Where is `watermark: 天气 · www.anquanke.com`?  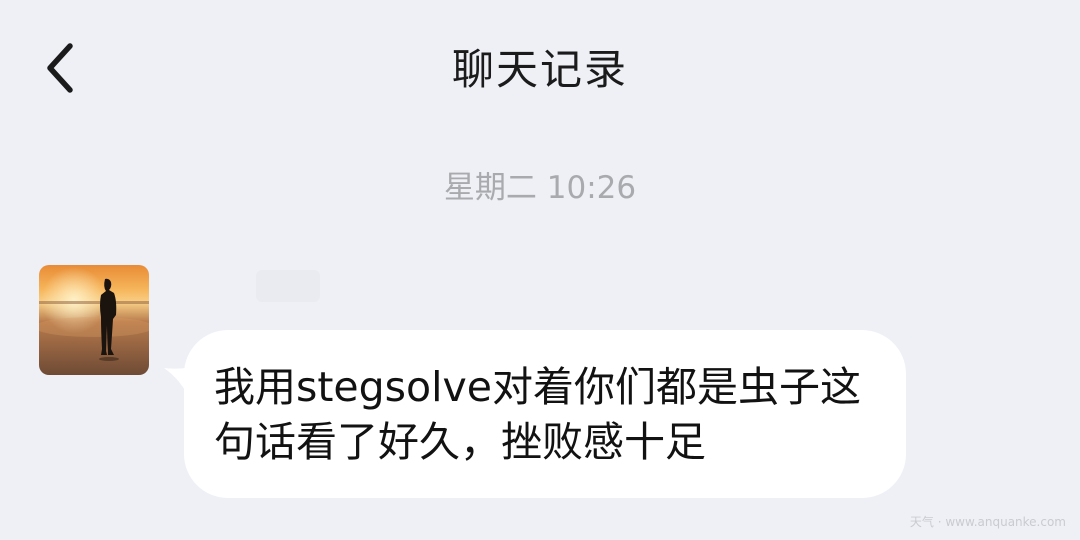
watermark: 天气 · www.anquanke.com is located at coordinates (987, 522).